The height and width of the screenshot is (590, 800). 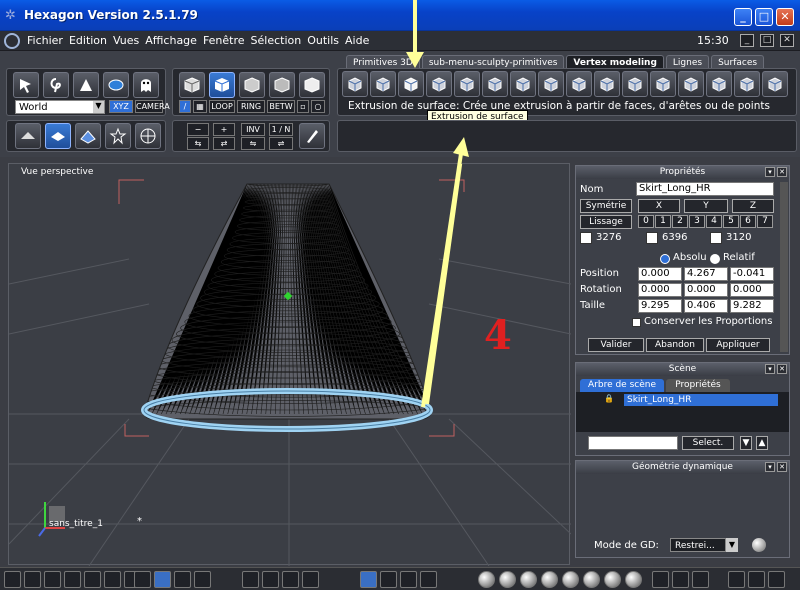 I want to click on weld-icon, so click(x=523, y=84).